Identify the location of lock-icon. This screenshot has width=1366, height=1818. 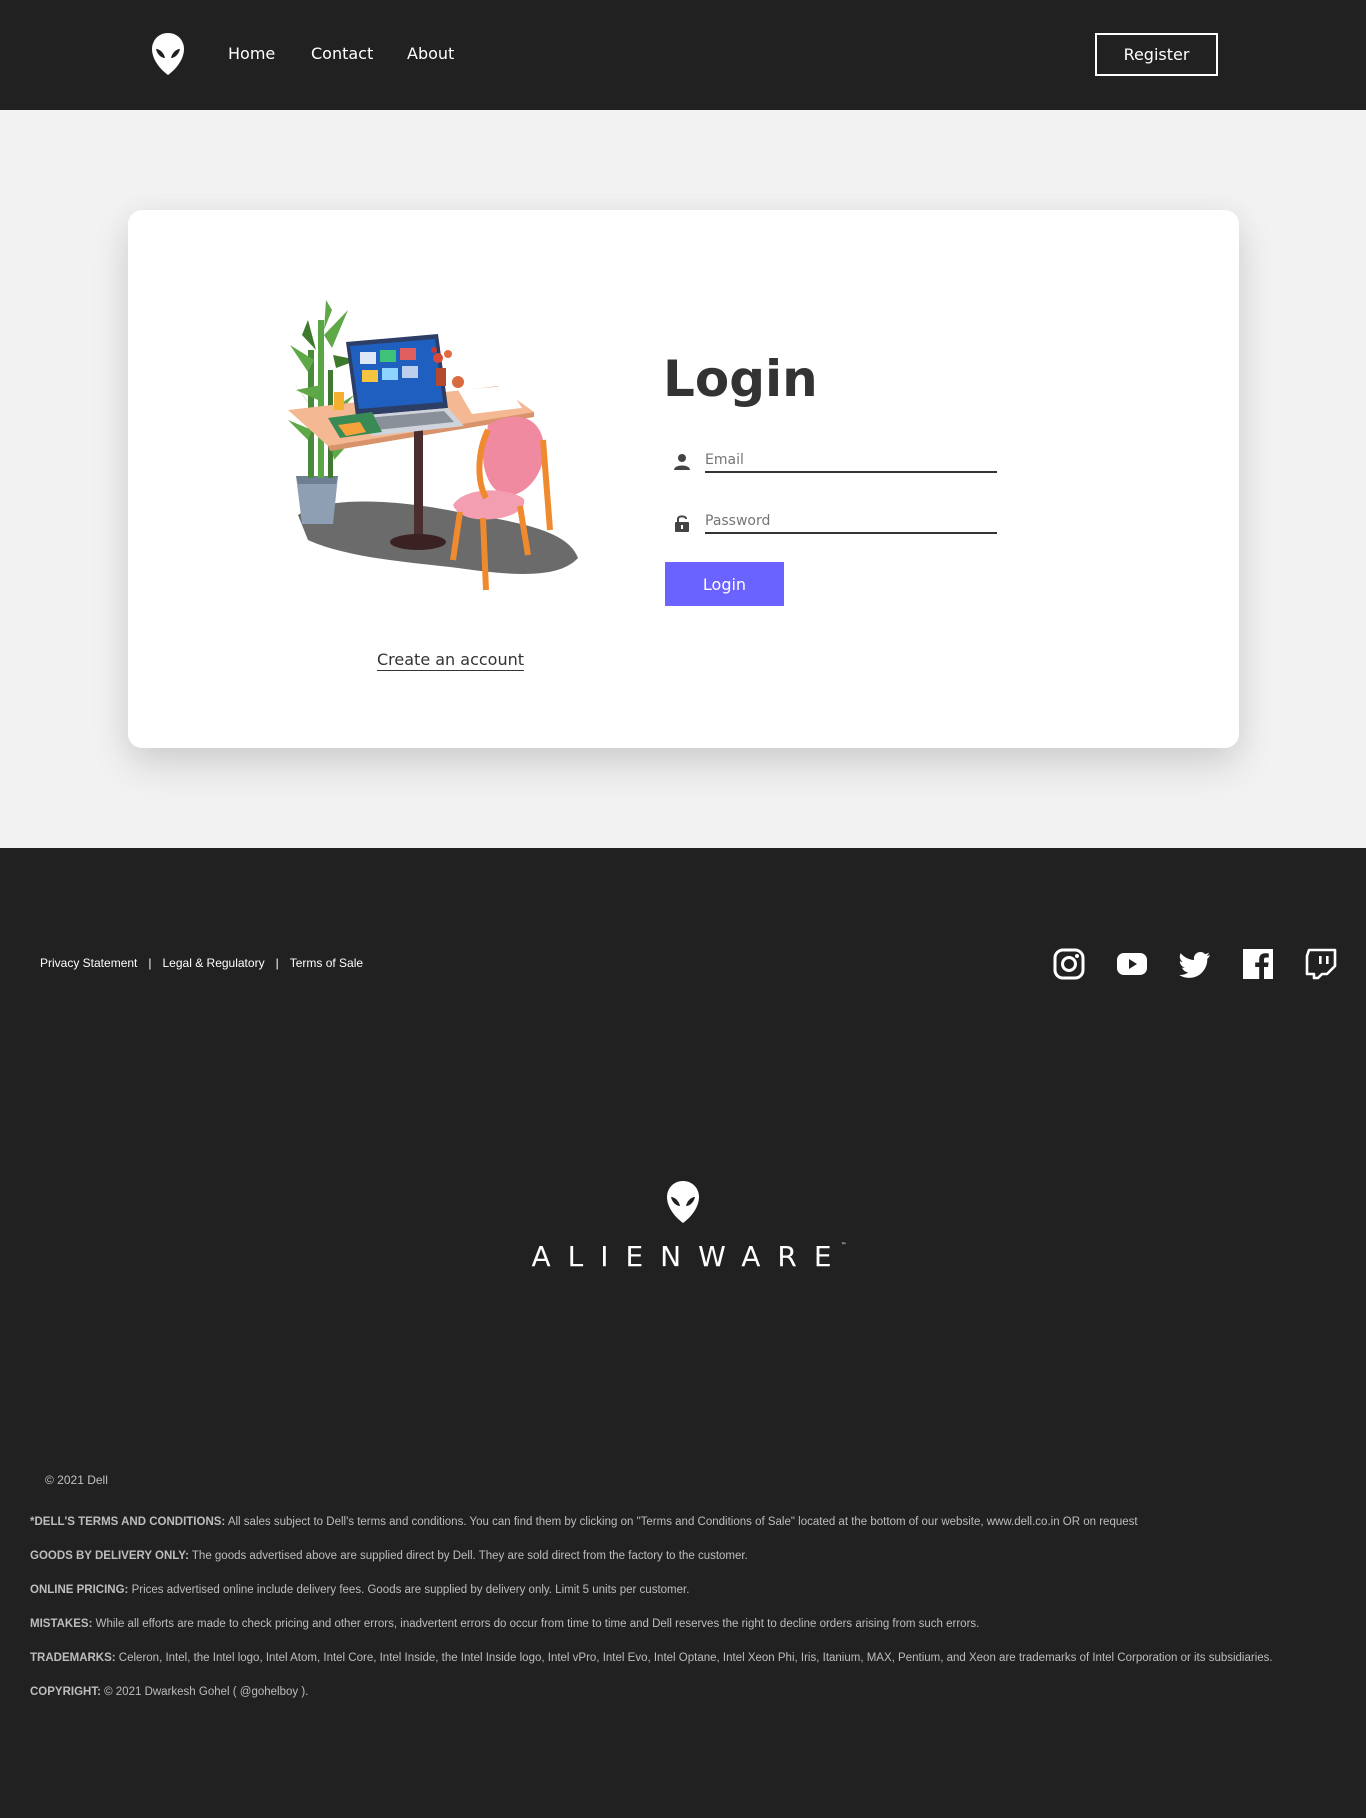
(682, 523).